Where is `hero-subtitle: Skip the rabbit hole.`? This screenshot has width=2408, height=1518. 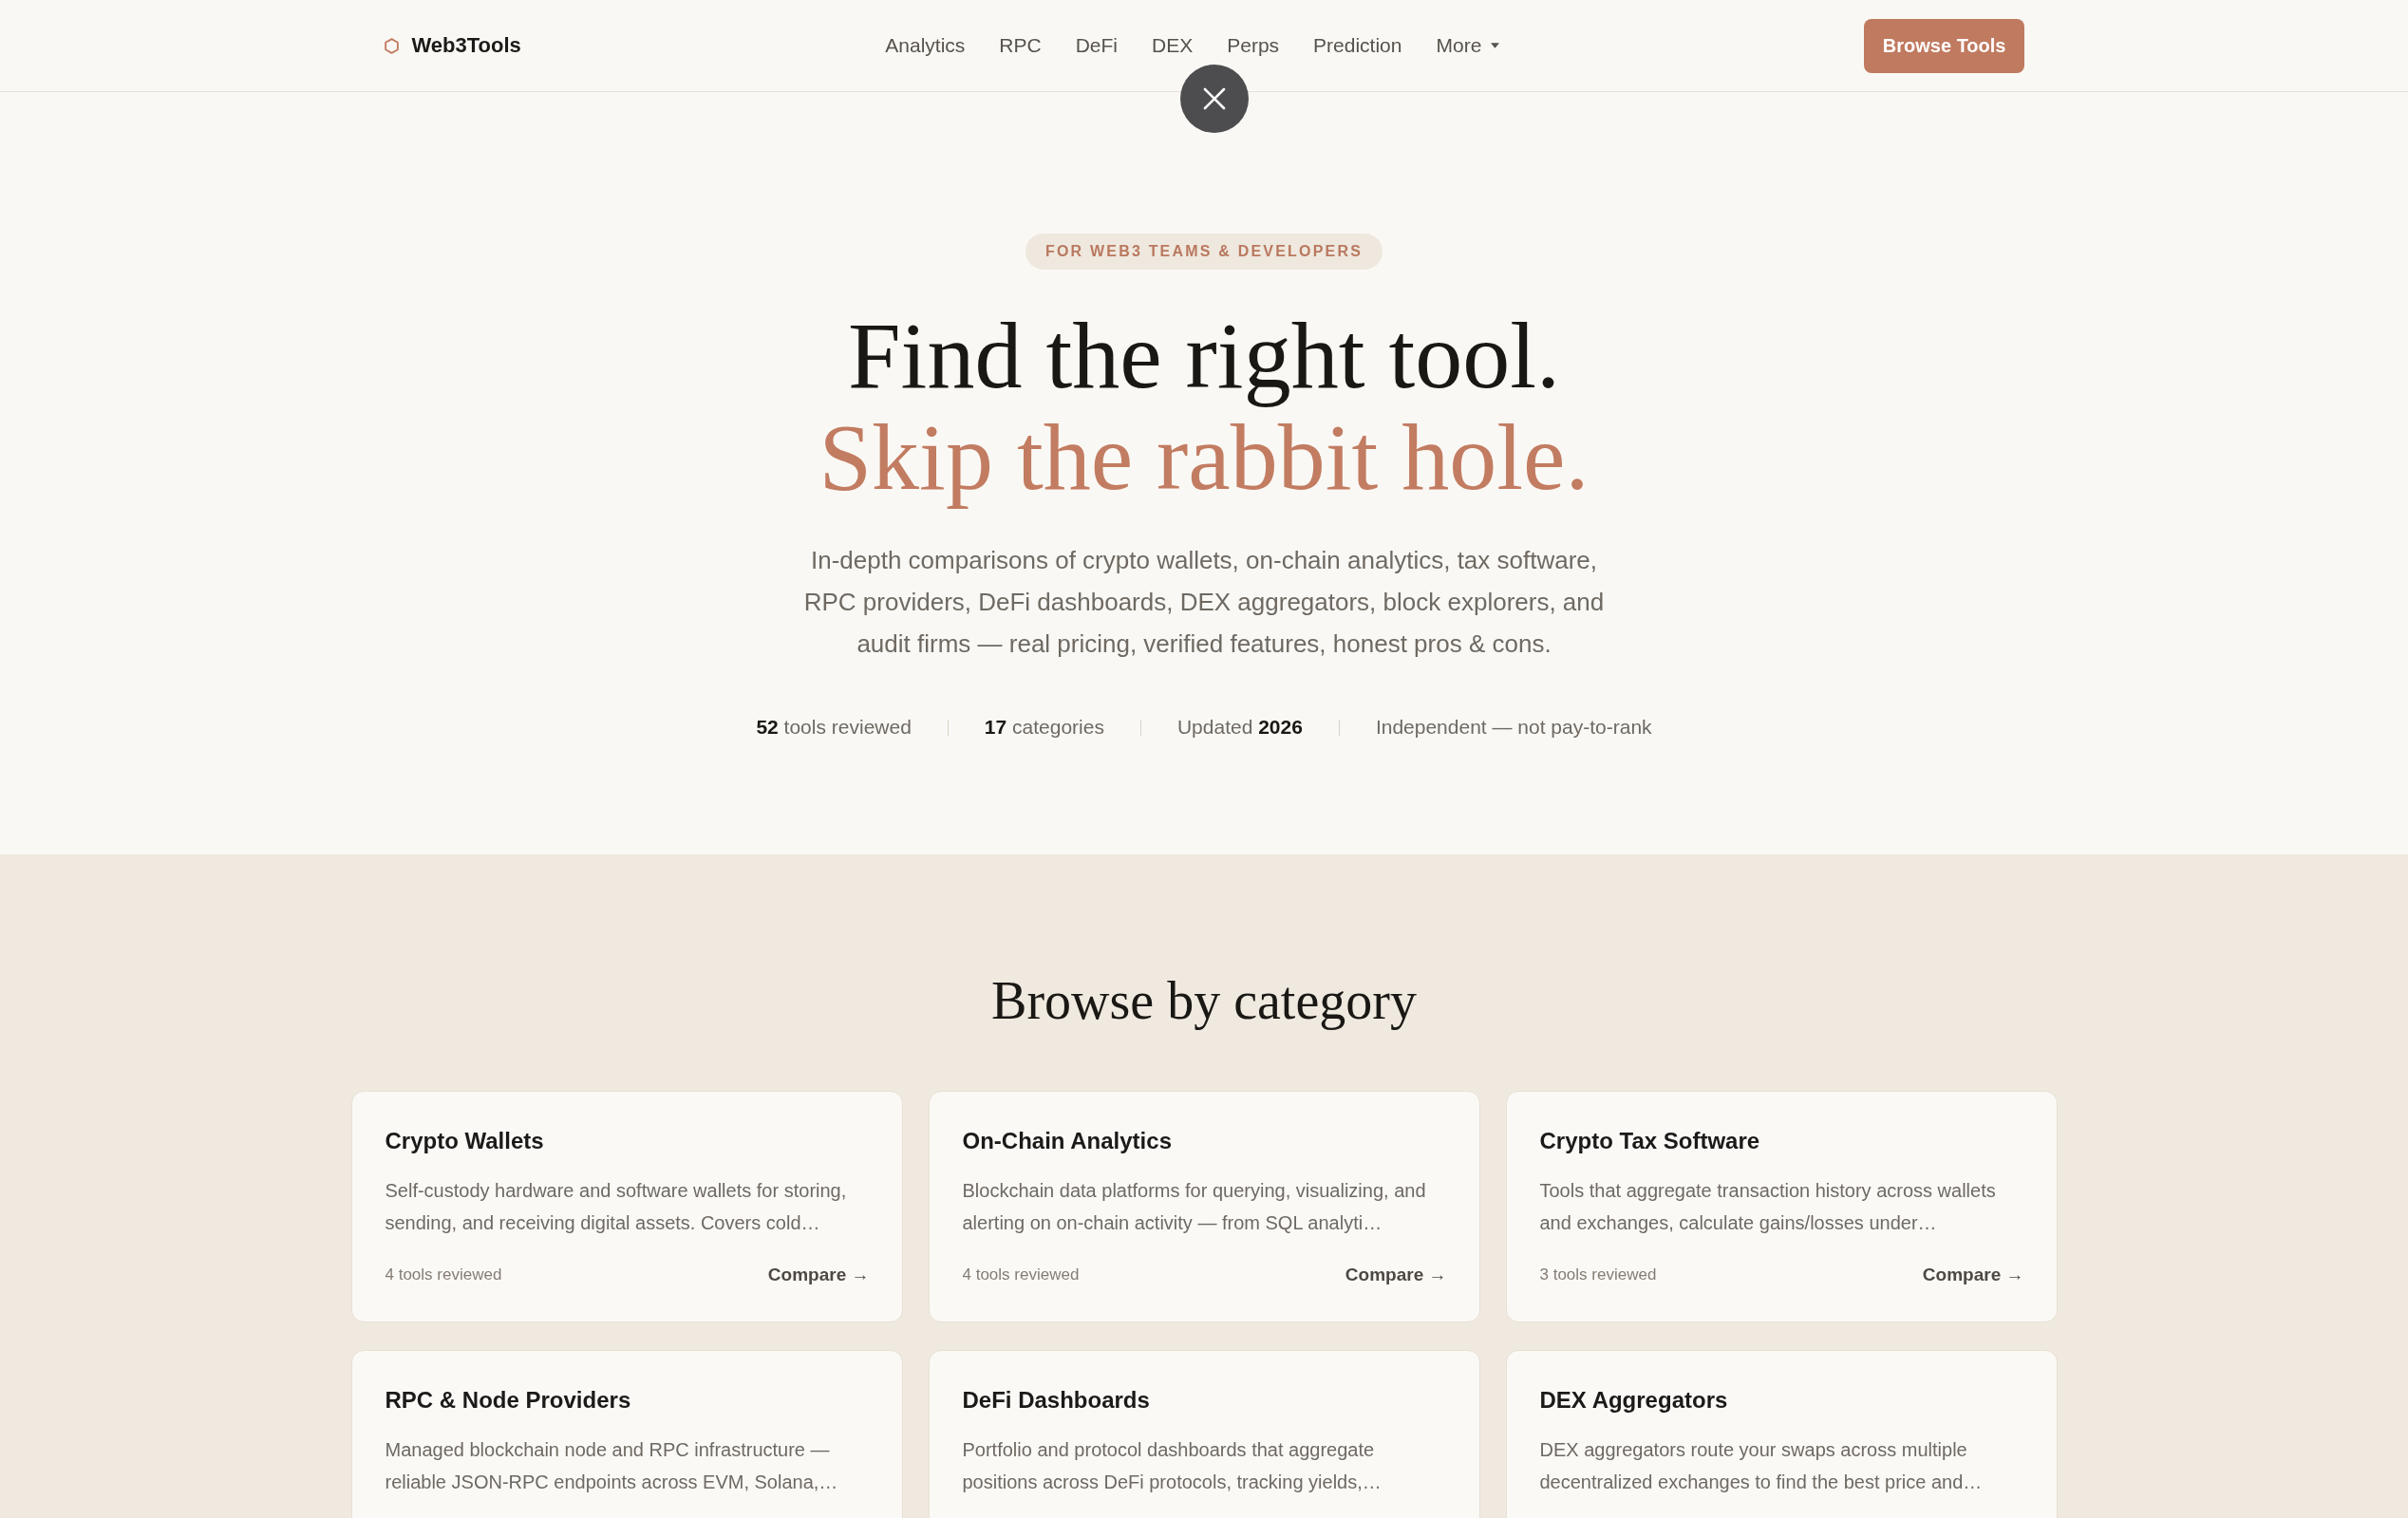 hero-subtitle: Skip the rabbit hole. is located at coordinates (1204, 457).